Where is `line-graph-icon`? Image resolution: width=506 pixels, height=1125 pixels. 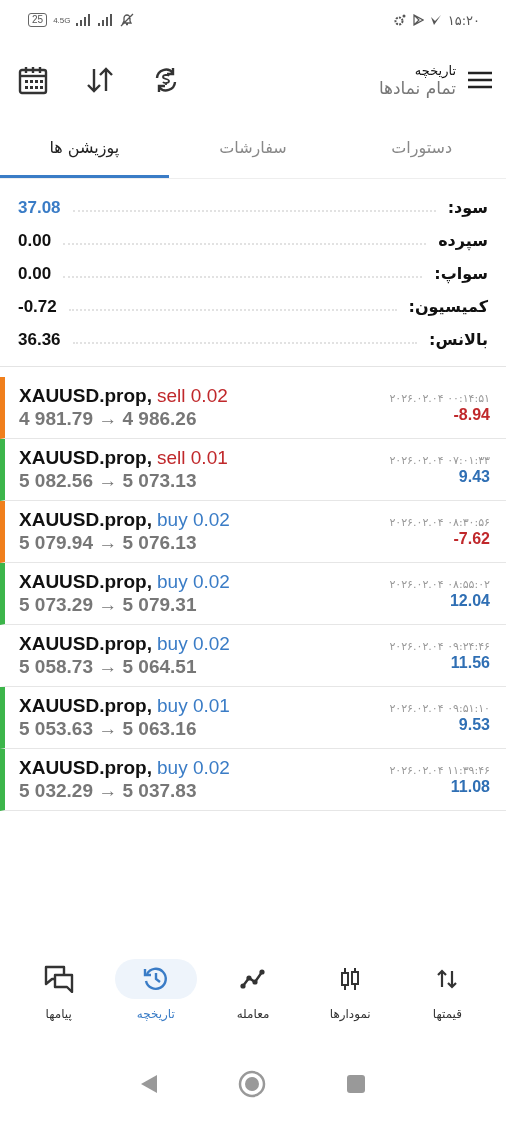
line-graph-icon is located at coordinates (253, 979).